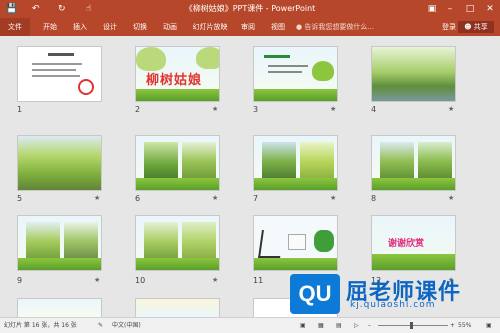 Image resolution: width=500 pixels, height=333 pixels. What do you see at coordinates (278, 27) in the screenshot?
I see `tab-view: 视图` at bounding box center [278, 27].